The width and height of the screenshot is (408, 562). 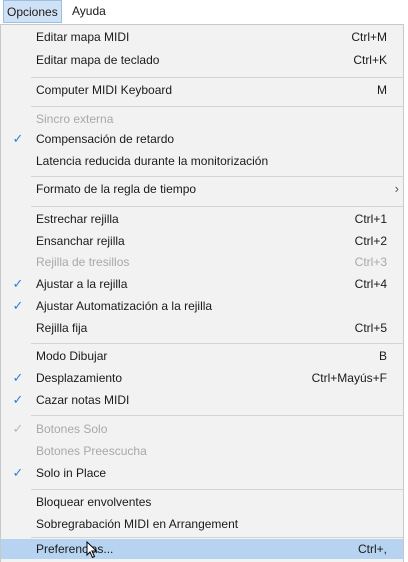 I want to click on menu-item-rejilla-tresillos: Rejilla de tresillos Ctrl+3, so click(x=202, y=262).